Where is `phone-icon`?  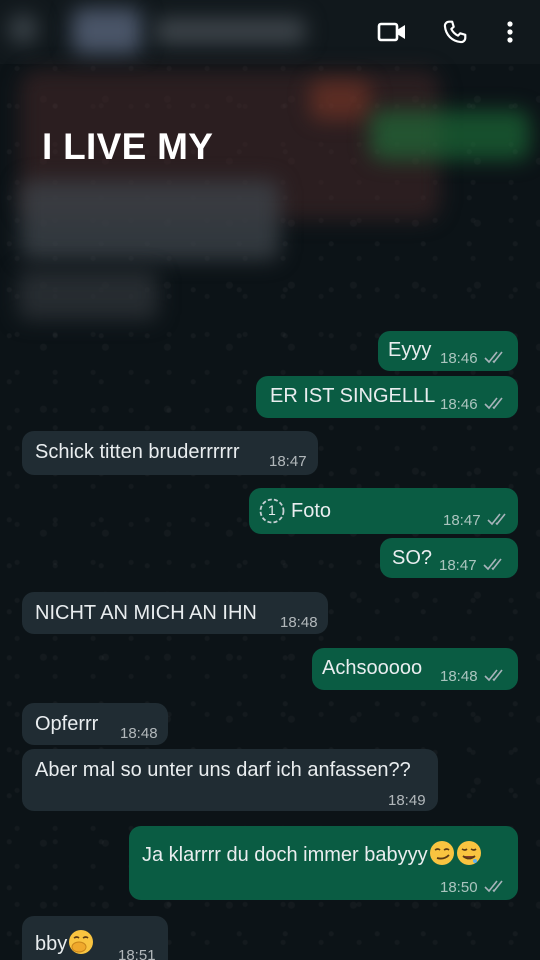 phone-icon is located at coordinates (455, 32).